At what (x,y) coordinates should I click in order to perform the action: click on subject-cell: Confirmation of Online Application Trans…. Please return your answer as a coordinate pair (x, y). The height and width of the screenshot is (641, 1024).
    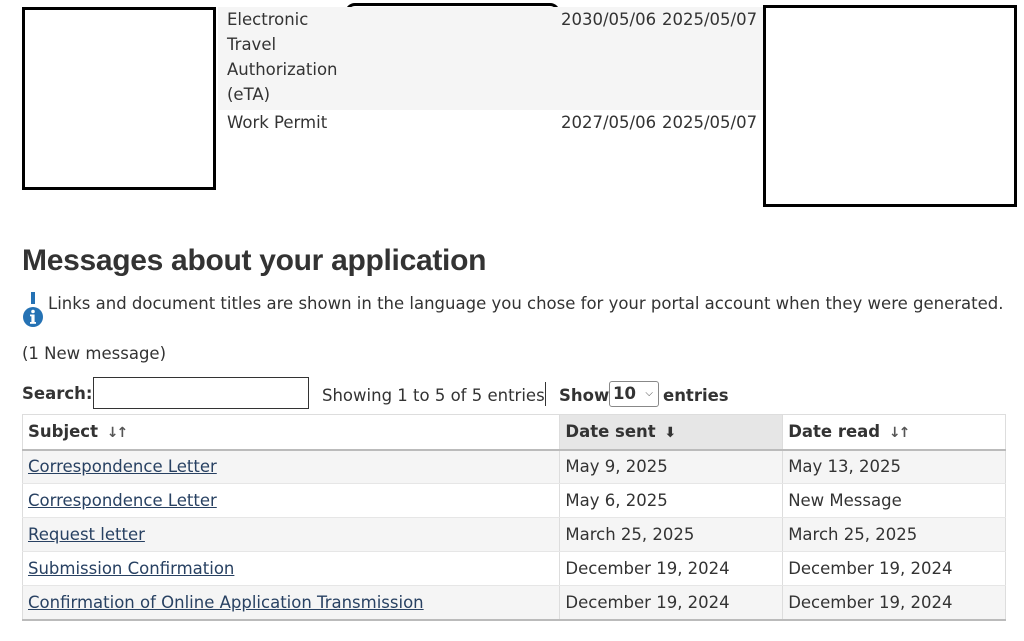
    Looking at the image, I should click on (291, 603).